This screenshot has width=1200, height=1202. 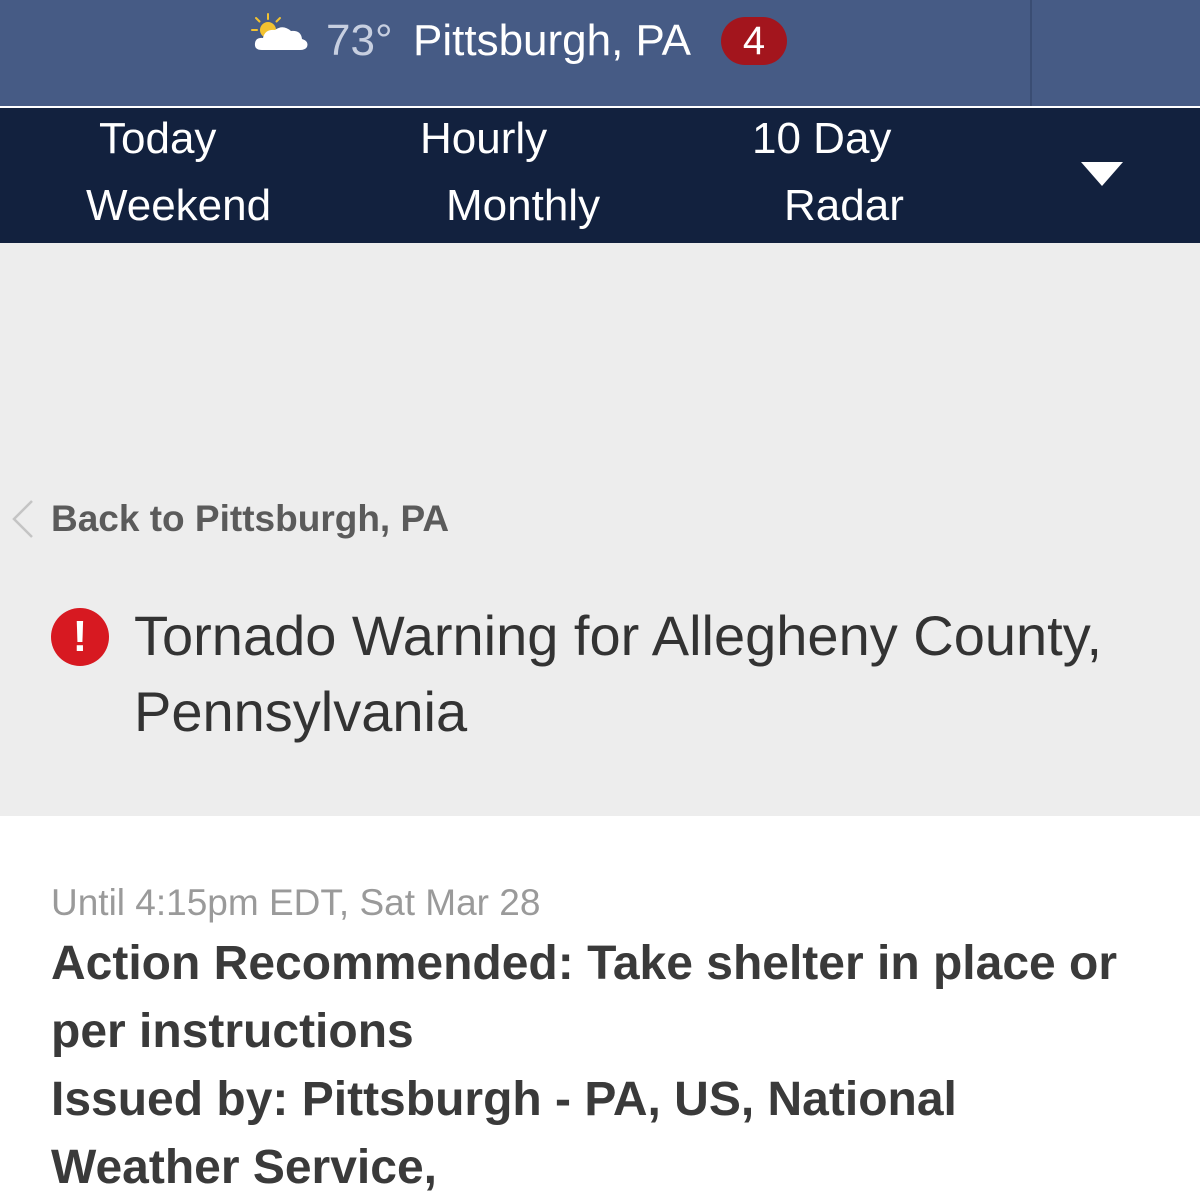 I want to click on alert-count-badge: 4, so click(x=754, y=41).